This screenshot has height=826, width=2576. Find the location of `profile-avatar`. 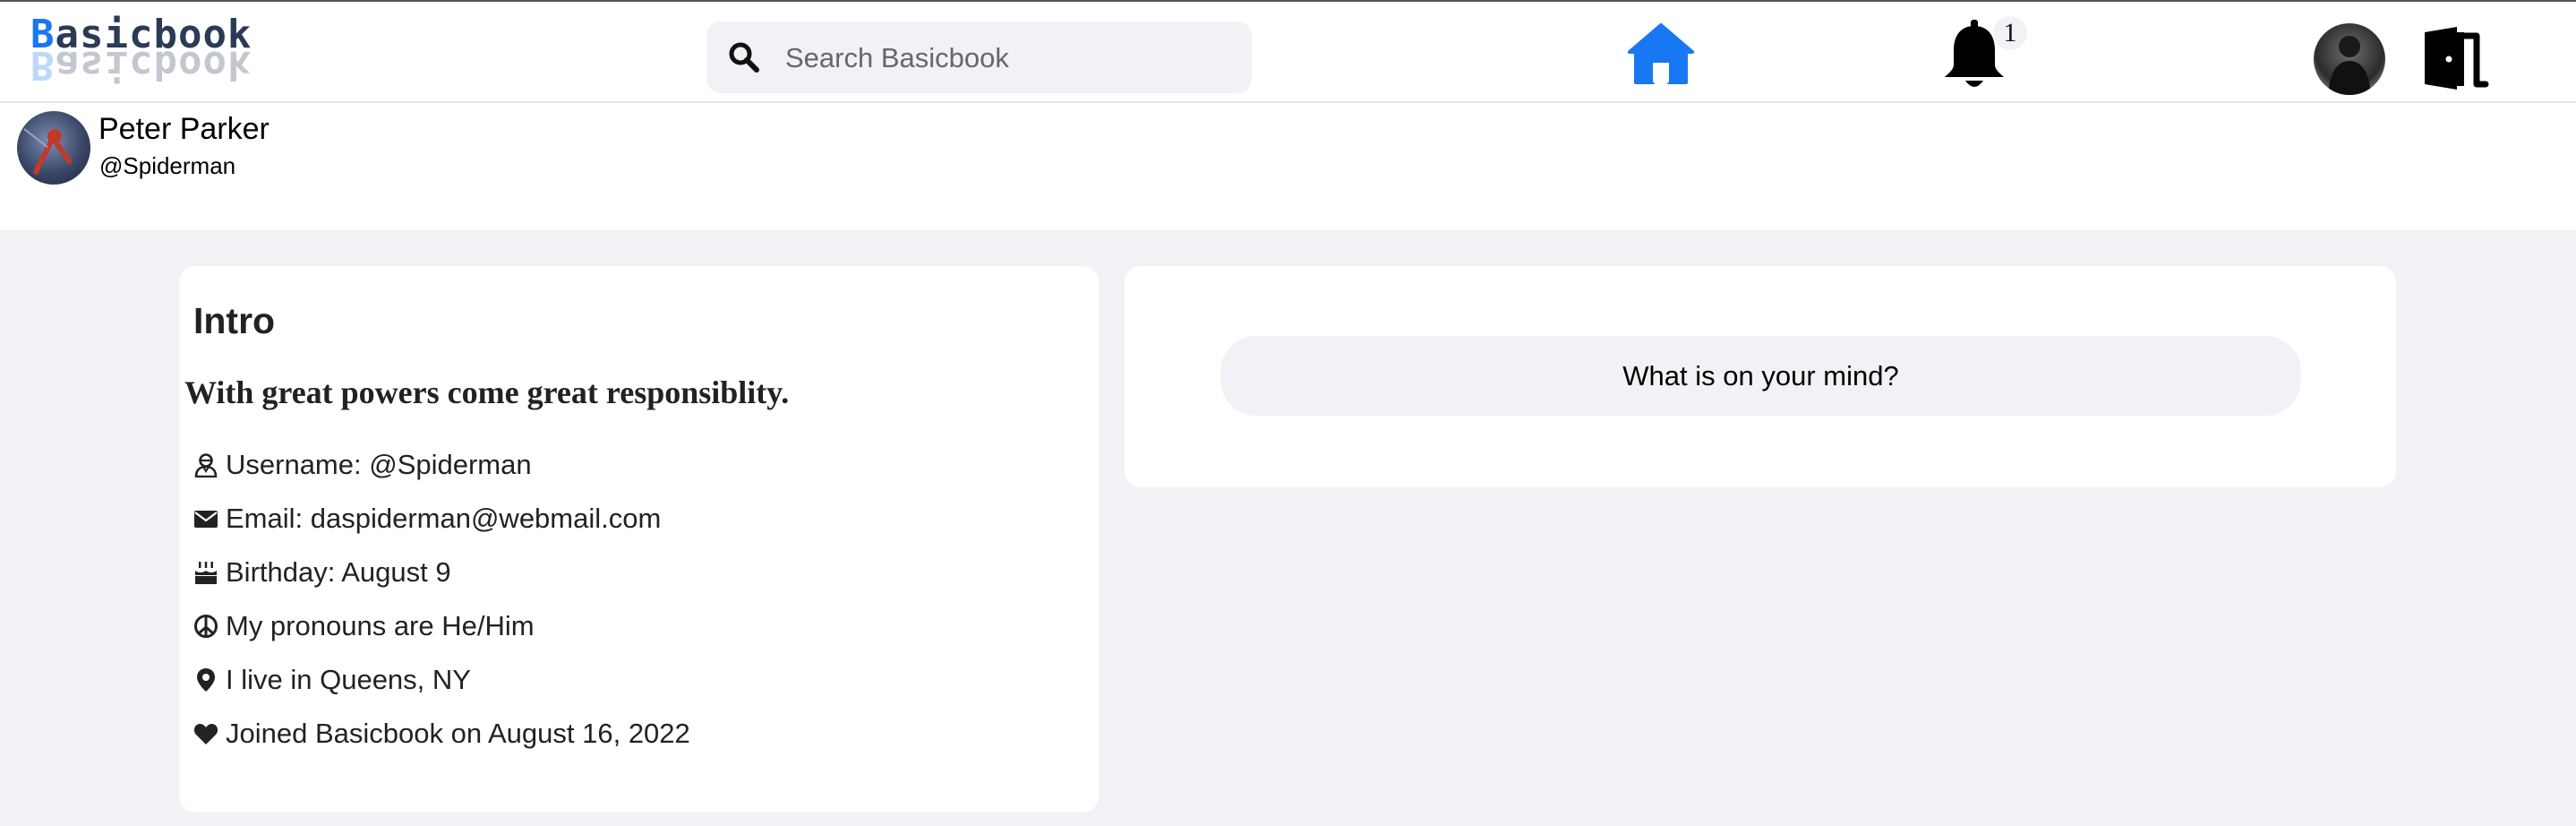

profile-avatar is located at coordinates (53, 148).